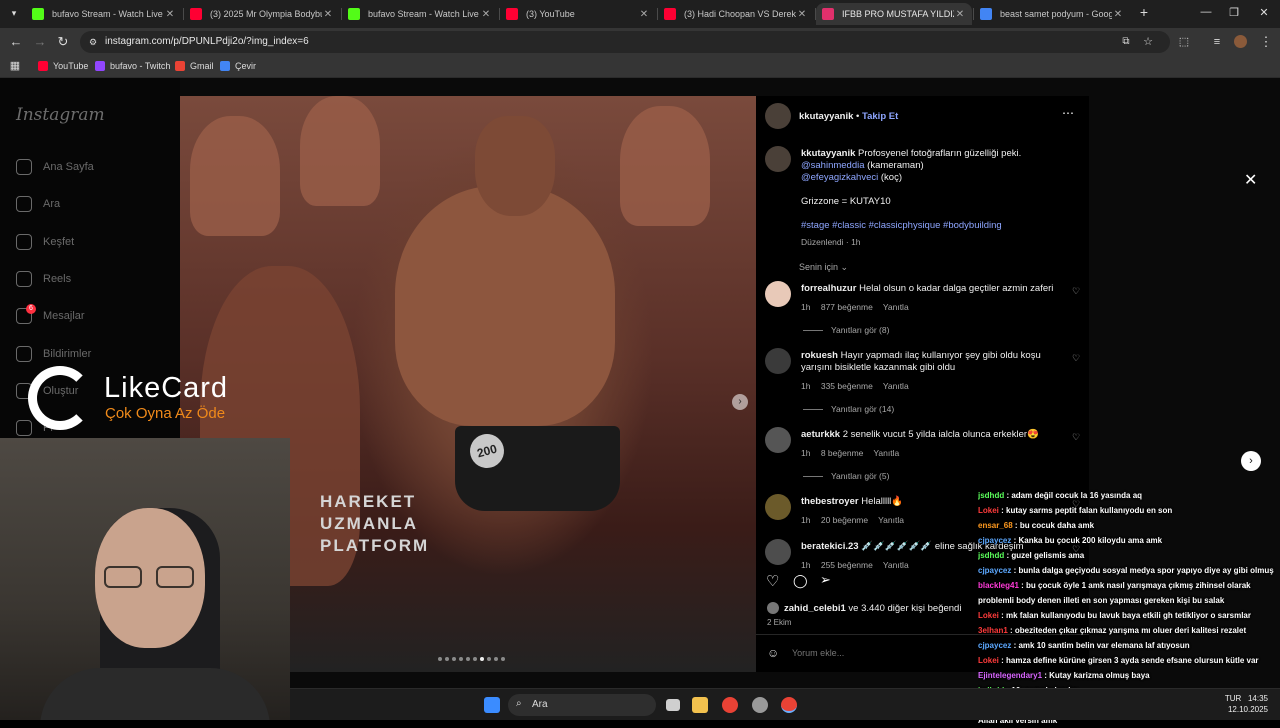 The width and height of the screenshot is (1280, 728). What do you see at coordinates (778, 116) in the screenshot?
I see `author-avatar` at bounding box center [778, 116].